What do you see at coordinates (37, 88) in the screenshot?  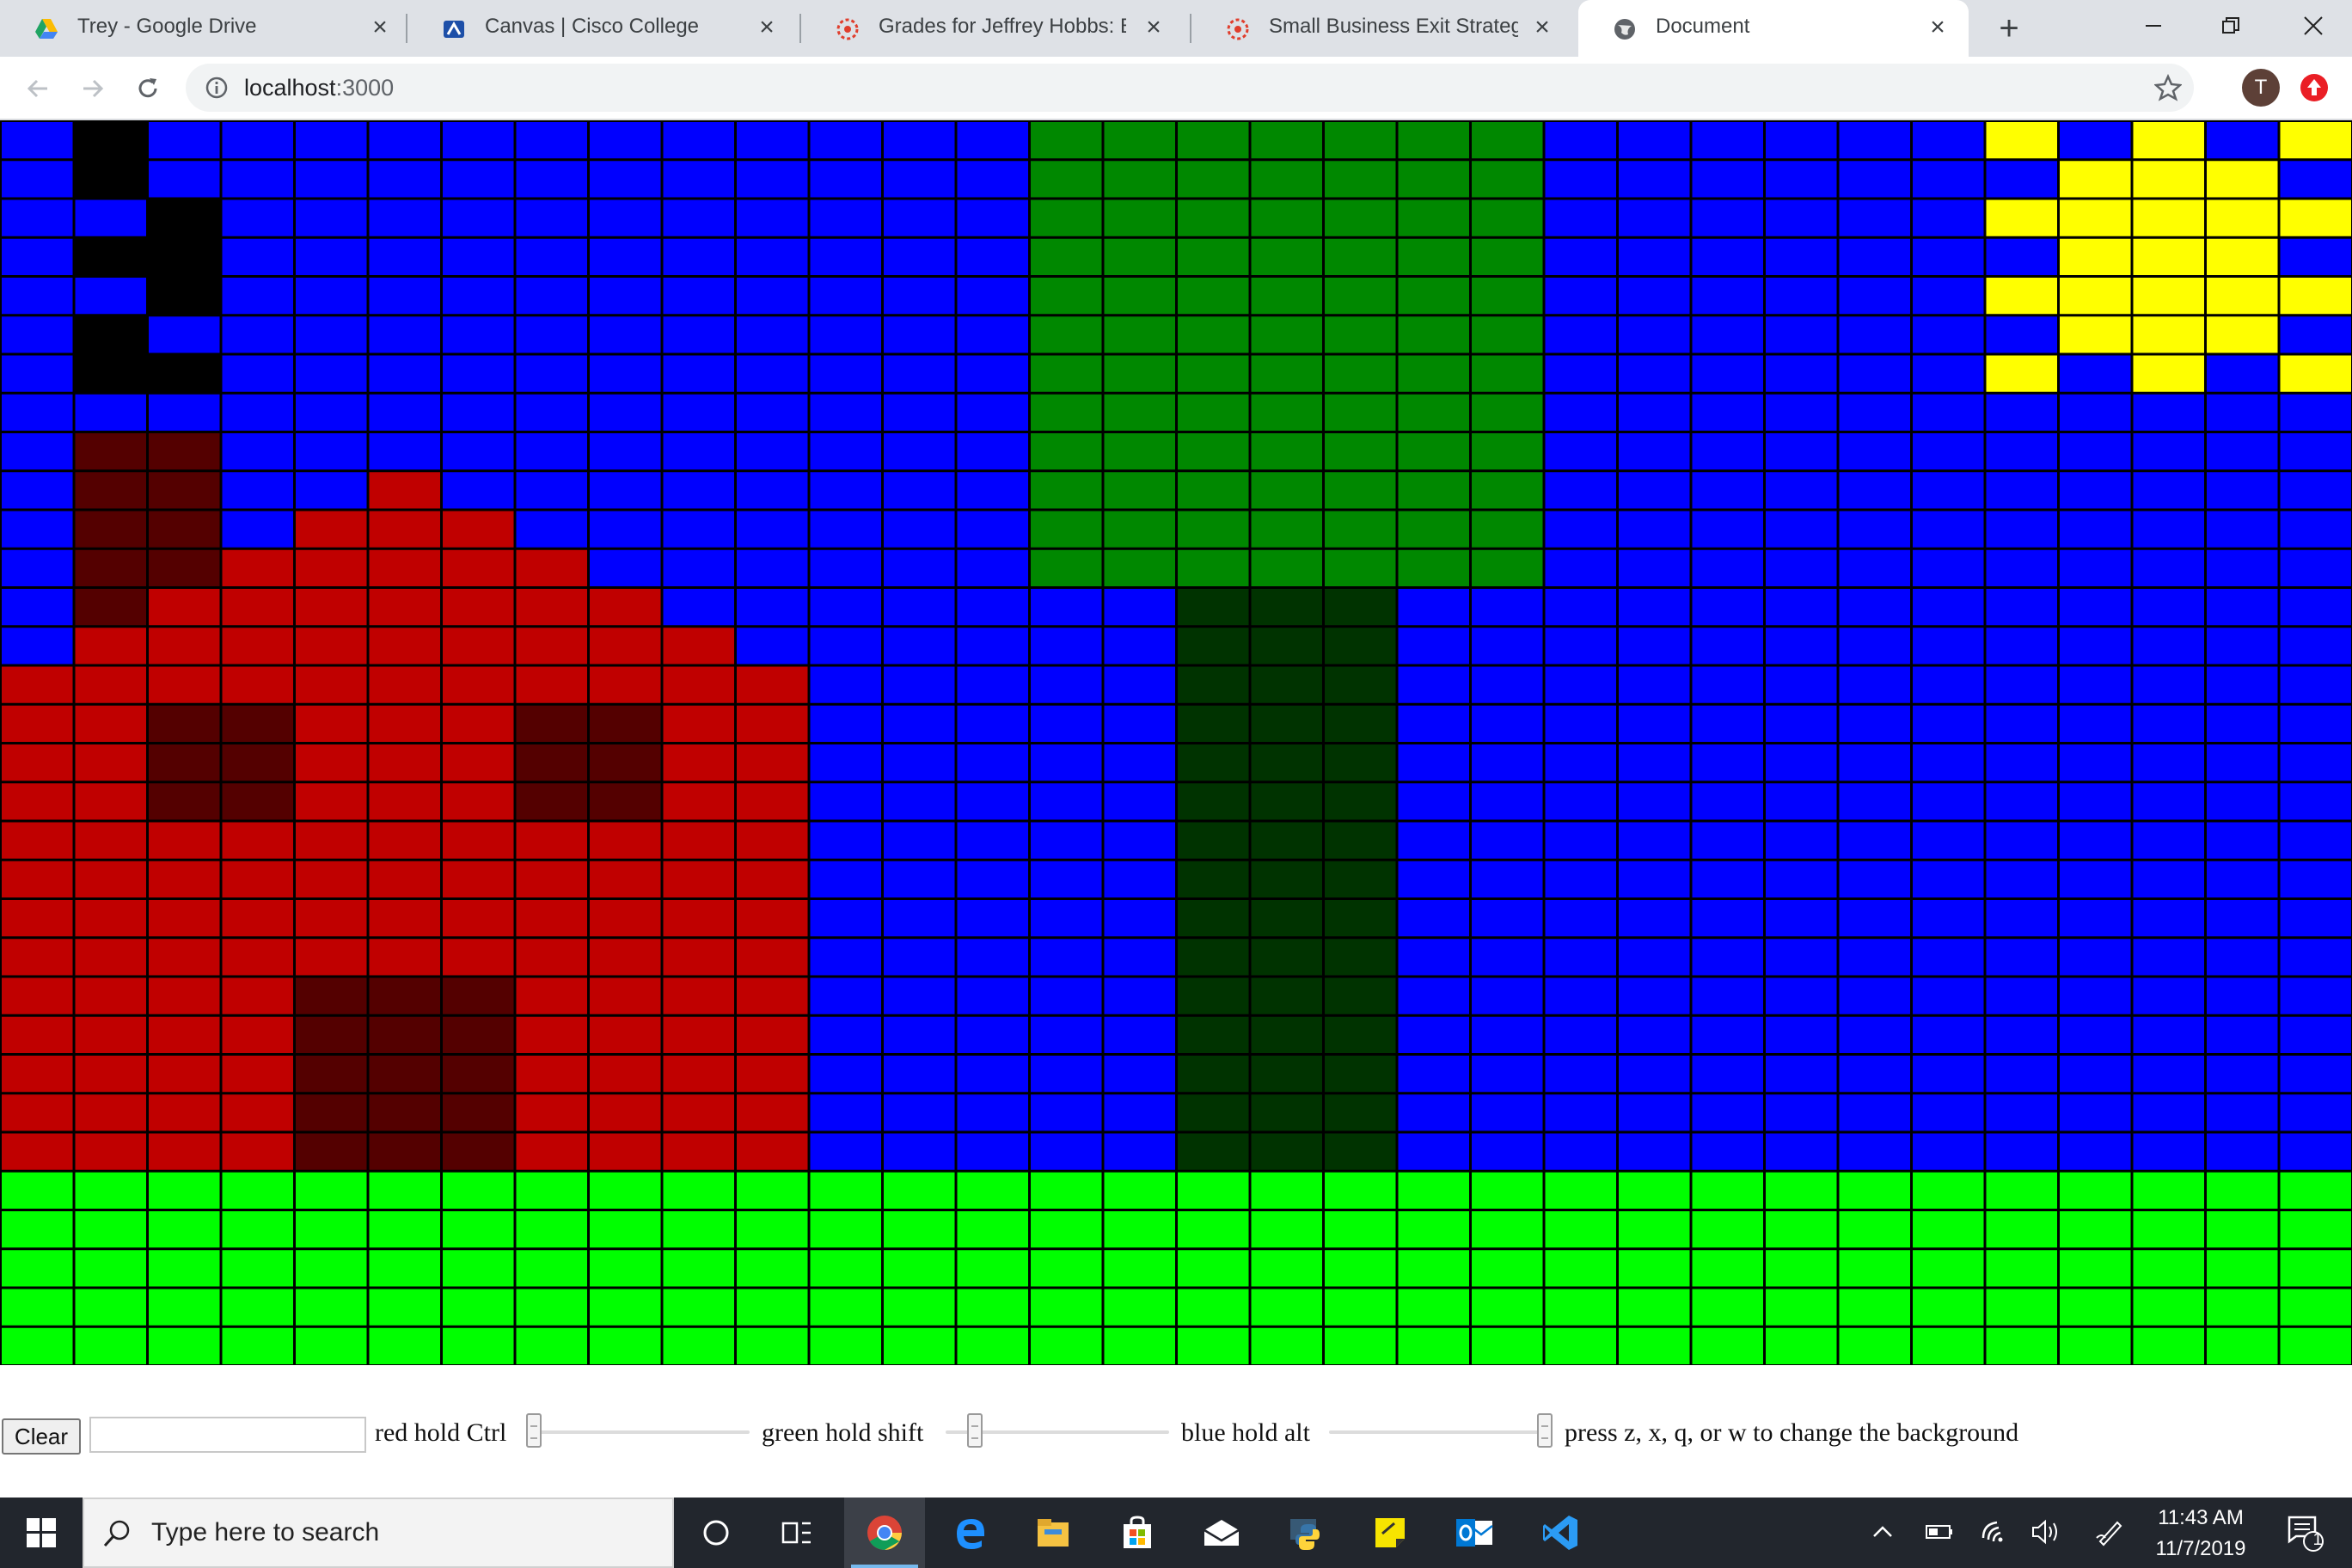 I see `back-button` at bounding box center [37, 88].